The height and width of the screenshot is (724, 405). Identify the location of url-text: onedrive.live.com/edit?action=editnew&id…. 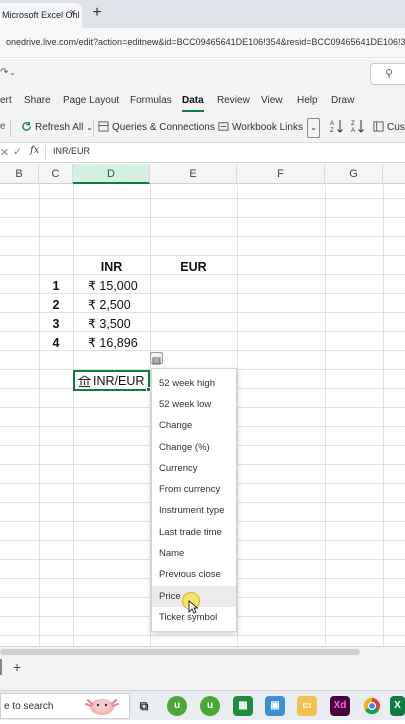
(205, 42).